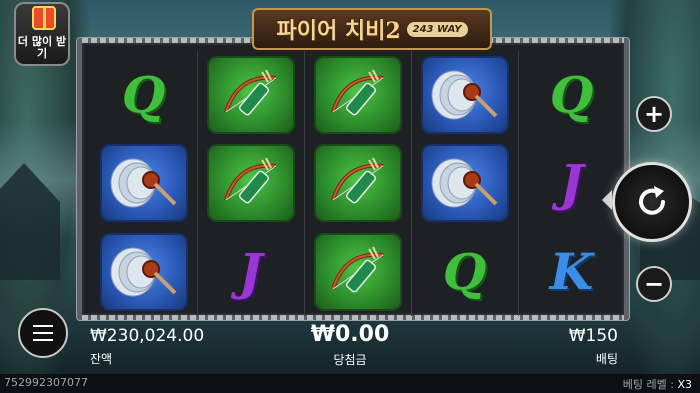 This screenshot has width=700, height=393. Describe the element at coordinates (606, 359) in the screenshot. I see `bet-label: 배팅` at that location.